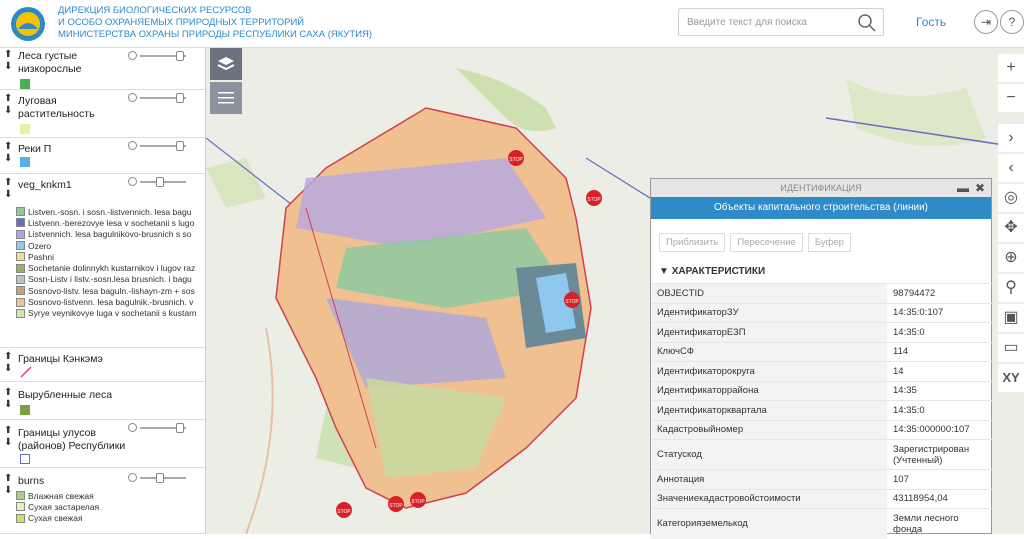 This screenshot has height=539, width=1024. What do you see at coordinates (822, 429) in the screenshot?
I see `table-row: Кадастровыйномер 14:35:000000:107` at bounding box center [822, 429].